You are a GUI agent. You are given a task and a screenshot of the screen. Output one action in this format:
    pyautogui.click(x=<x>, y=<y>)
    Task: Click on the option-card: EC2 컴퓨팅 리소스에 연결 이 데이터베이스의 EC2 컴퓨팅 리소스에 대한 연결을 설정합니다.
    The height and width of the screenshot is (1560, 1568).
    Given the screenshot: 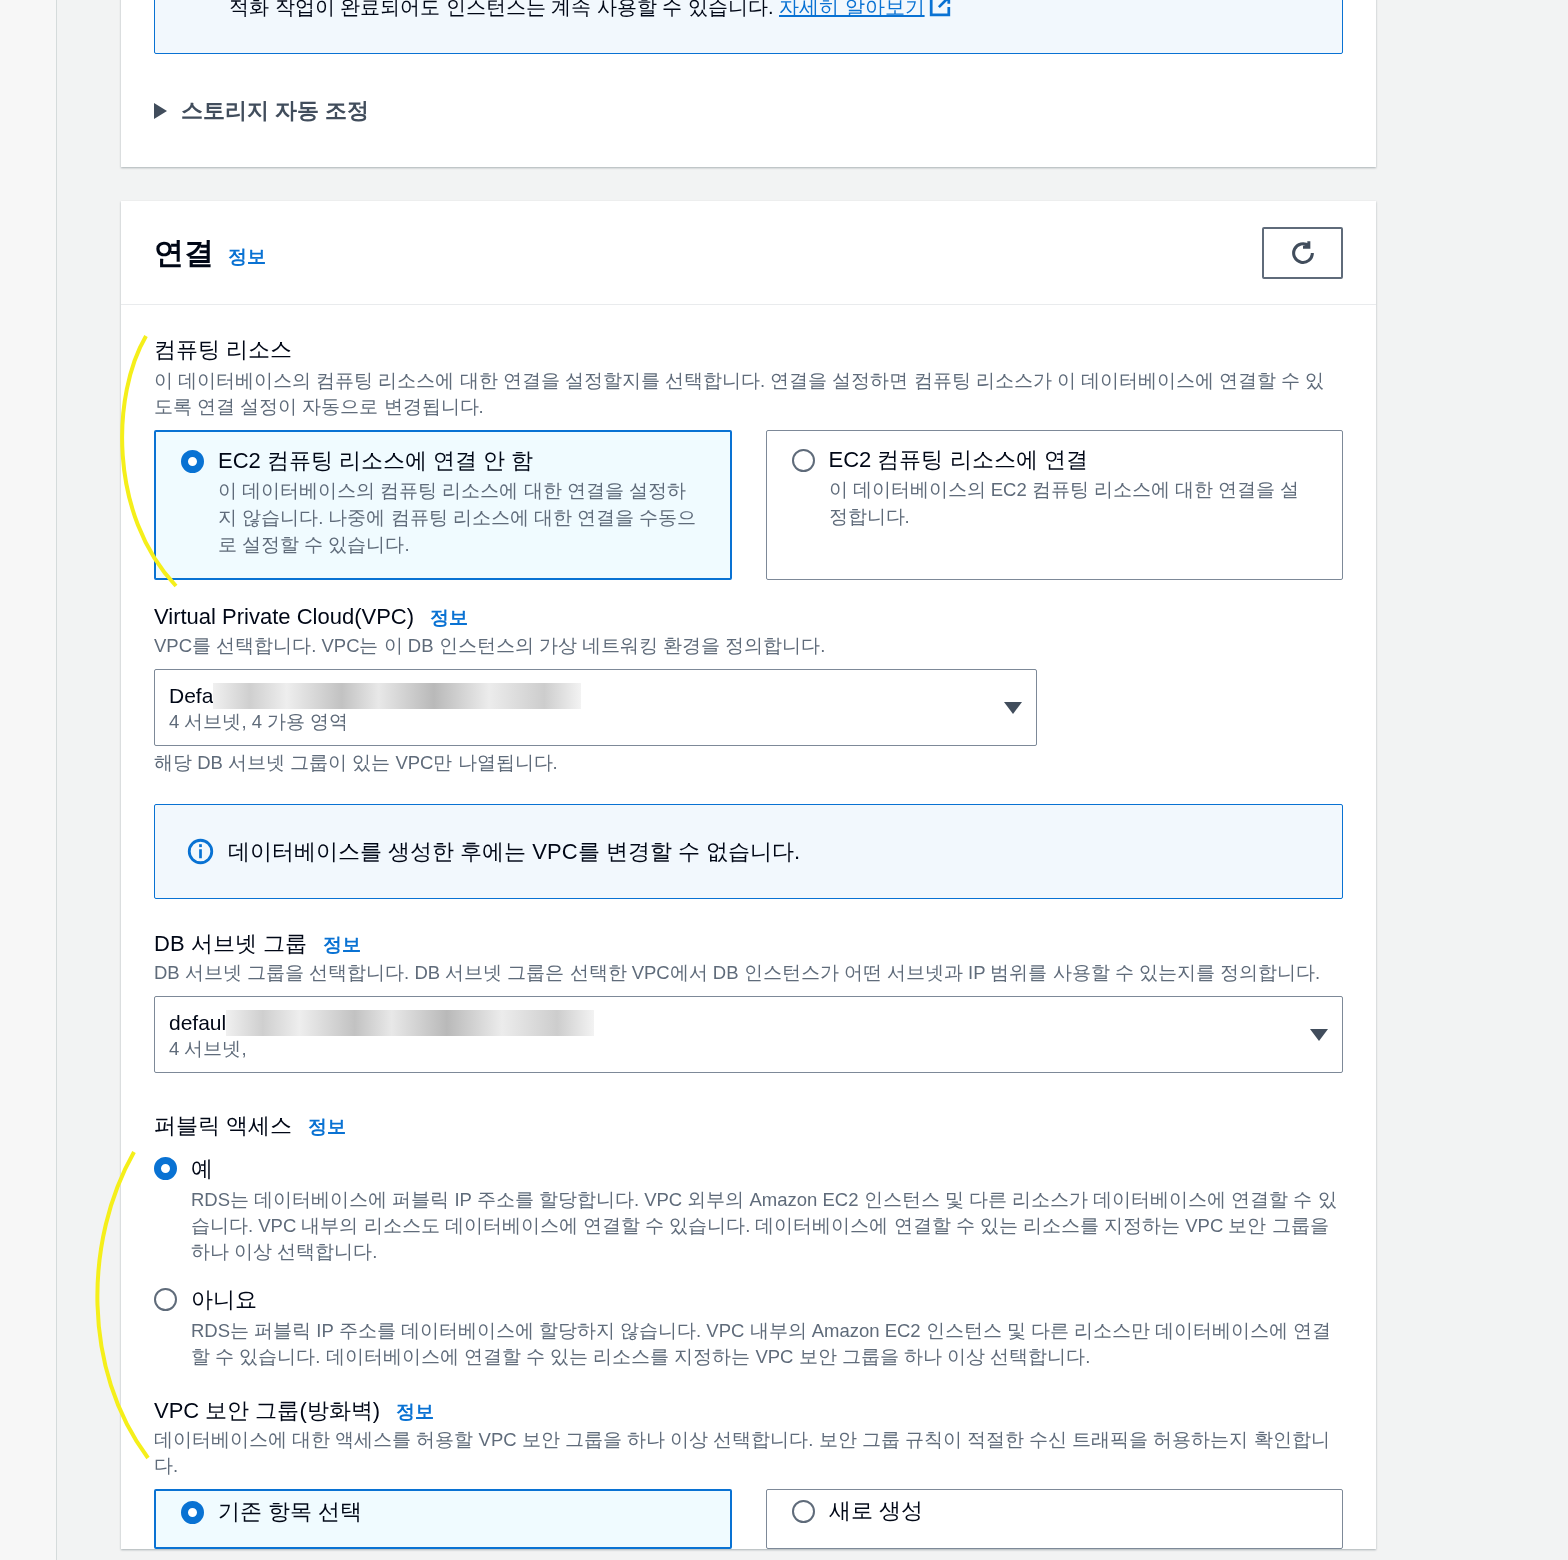 What is the action you would take?
    pyautogui.click(x=1054, y=505)
    